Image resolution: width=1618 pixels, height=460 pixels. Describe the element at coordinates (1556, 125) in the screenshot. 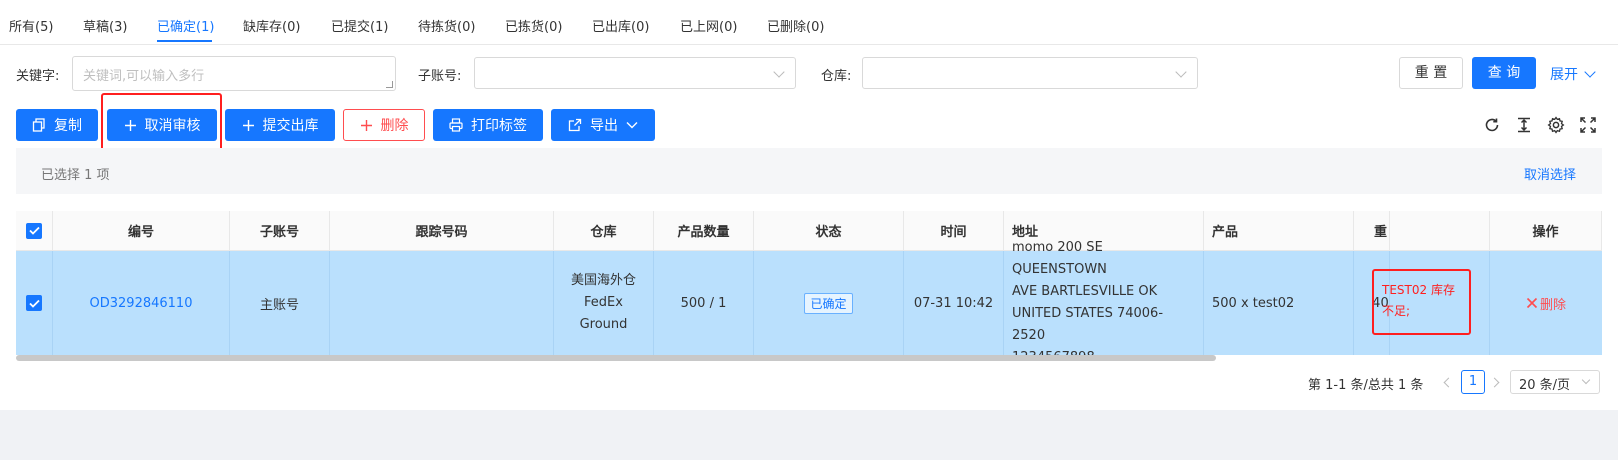

I see `settings-icon` at that location.